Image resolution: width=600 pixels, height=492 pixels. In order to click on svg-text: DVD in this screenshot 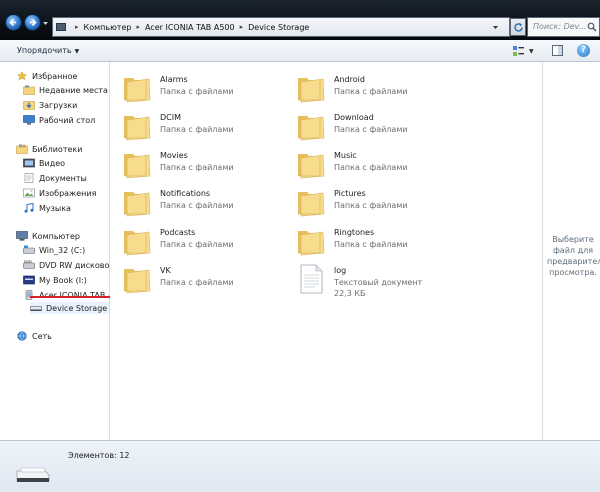, I will do `click(28, 262)`.